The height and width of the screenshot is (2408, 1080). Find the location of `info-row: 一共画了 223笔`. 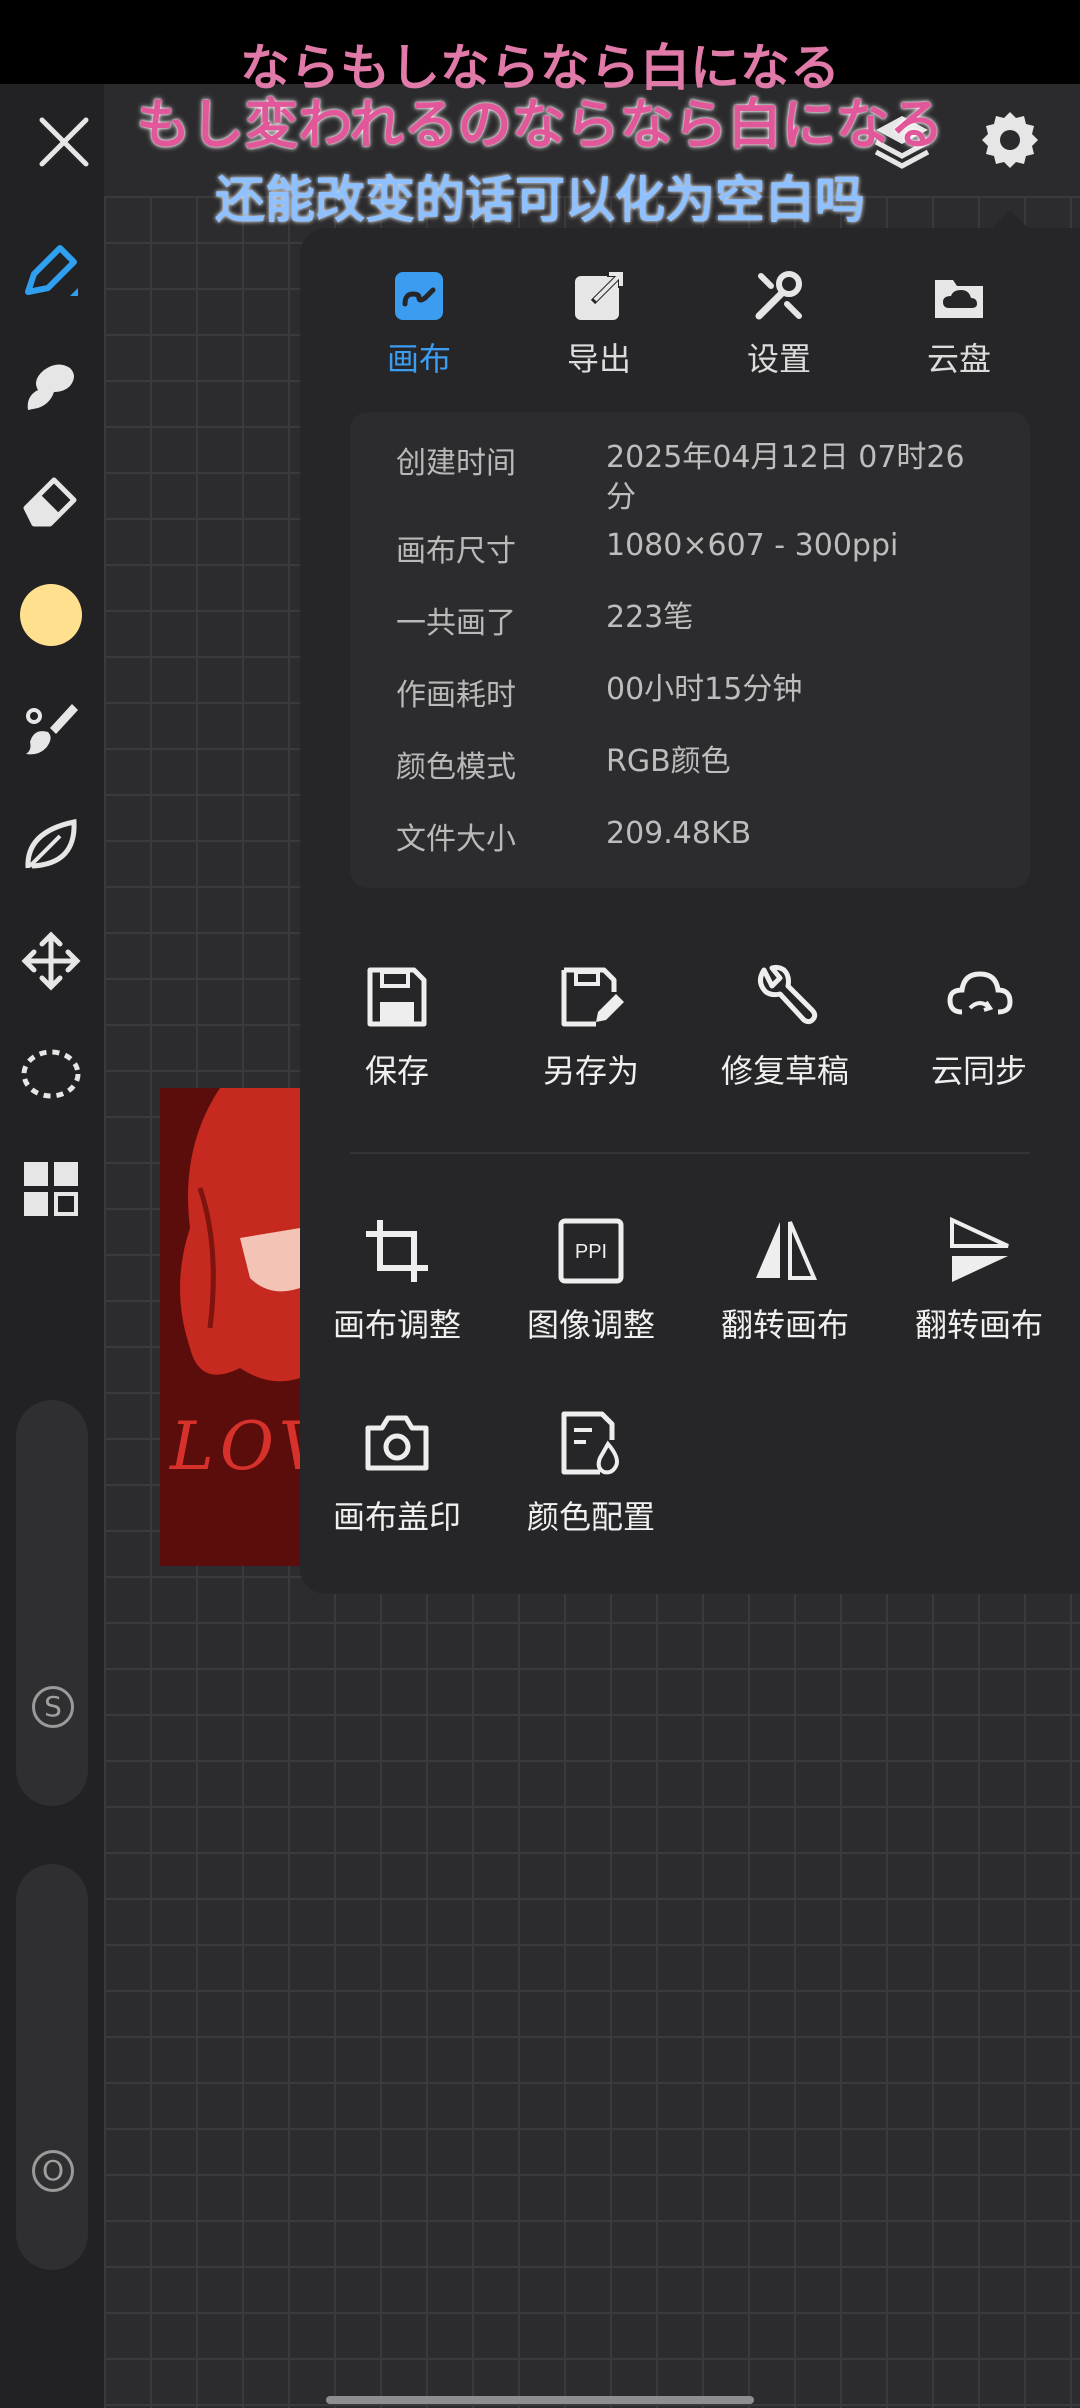

info-row: 一共画了 223笔 is located at coordinates (686, 620).